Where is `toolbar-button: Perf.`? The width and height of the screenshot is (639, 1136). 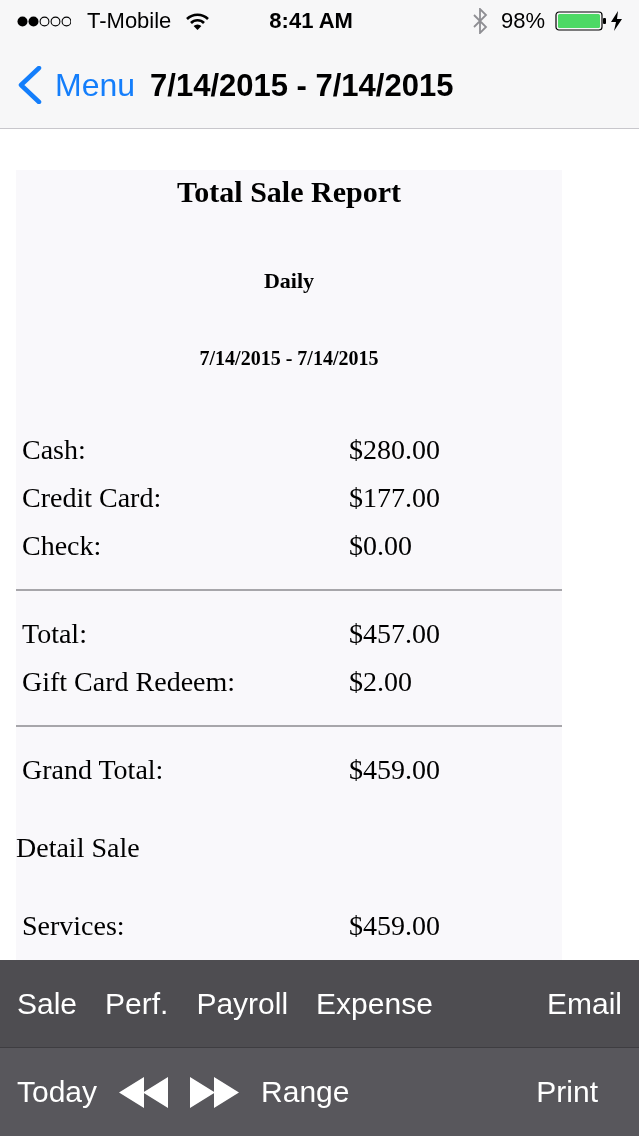 toolbar-button: Perf. is located at coordinates (137, 1003).